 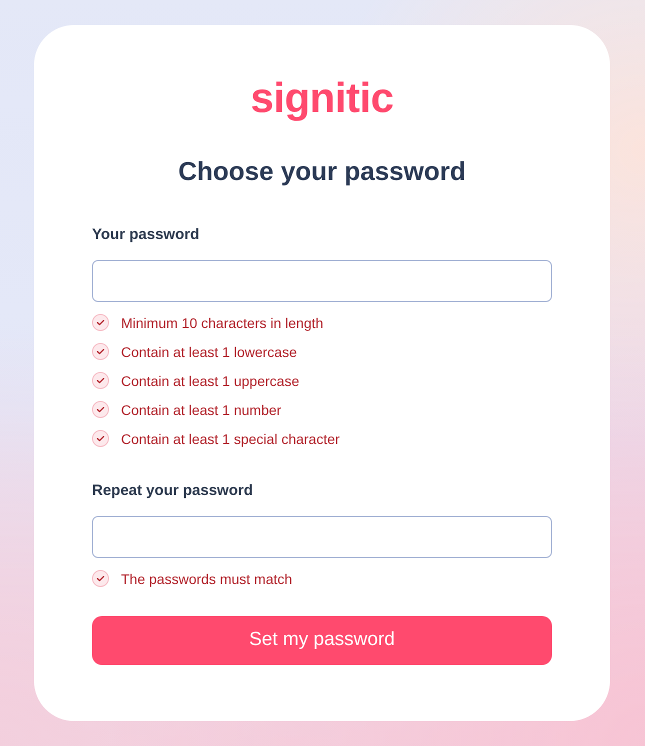 What do you see at coordinates (322, 640) in the screenshot?
I see `set-password-button: Set my password` at bounding box center [322, 640].